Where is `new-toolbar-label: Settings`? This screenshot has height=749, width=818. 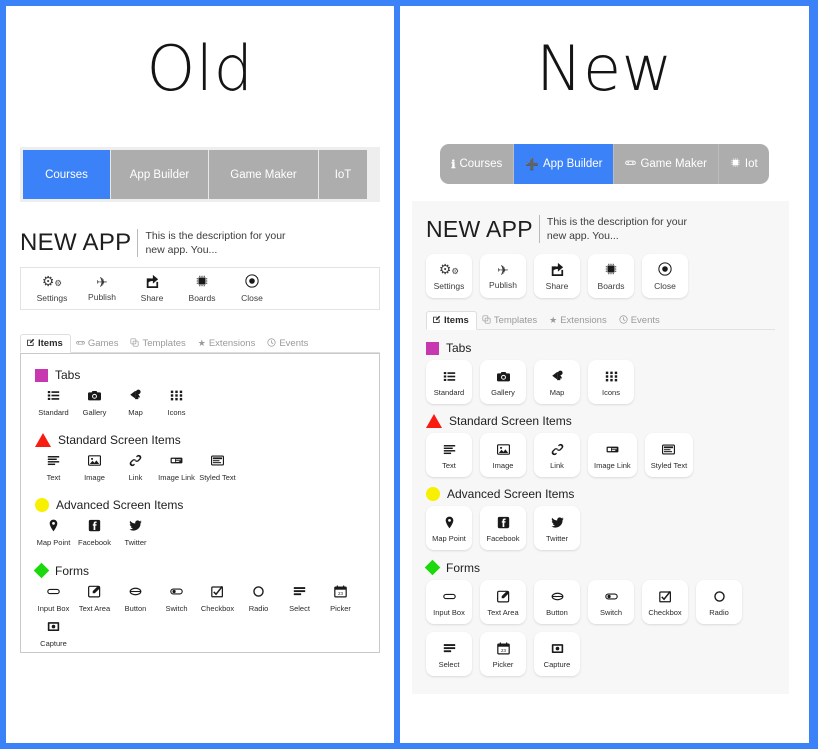
new-toolbar-label: Settings is located at coordinates (449, 285).